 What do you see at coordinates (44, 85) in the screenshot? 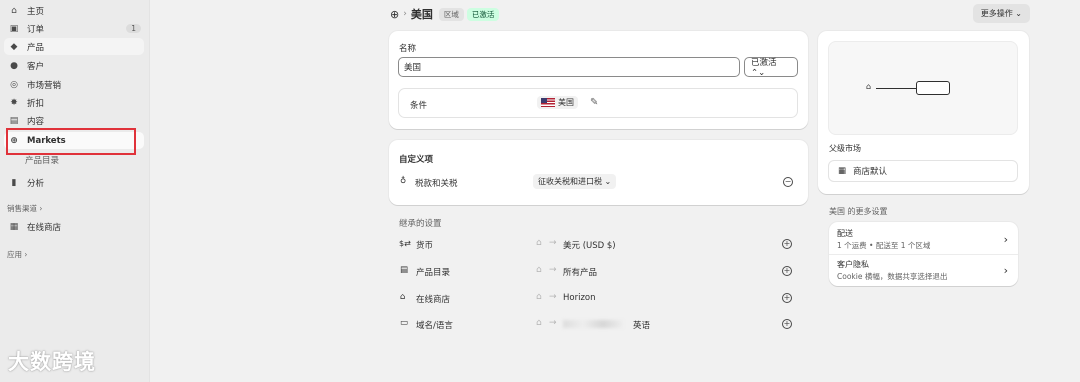
I see `sidebar-item-label: 市场营销` at bounding box center [44, 85].